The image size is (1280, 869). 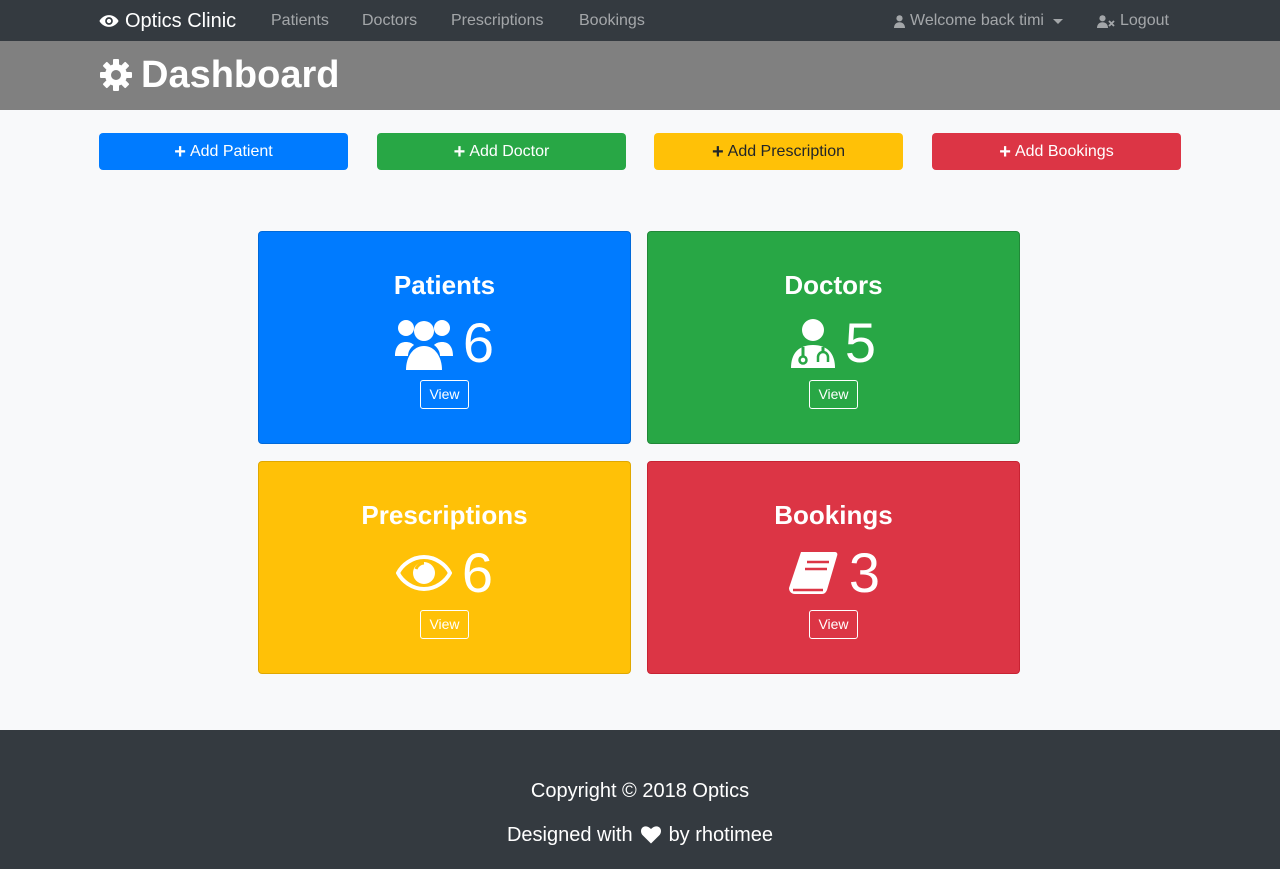 What do you see at coordinates (231, 151) in the screenshot?
I see `add-patient-label: Add Patient` at bounding box center [231, 151].